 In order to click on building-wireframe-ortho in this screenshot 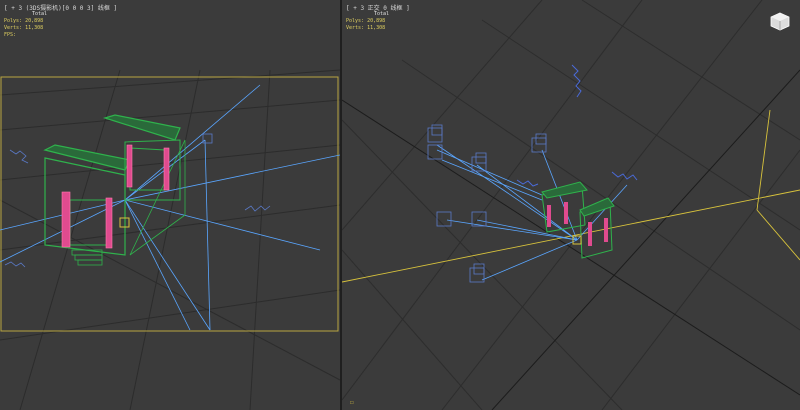, I will do `click(578, 220)`.